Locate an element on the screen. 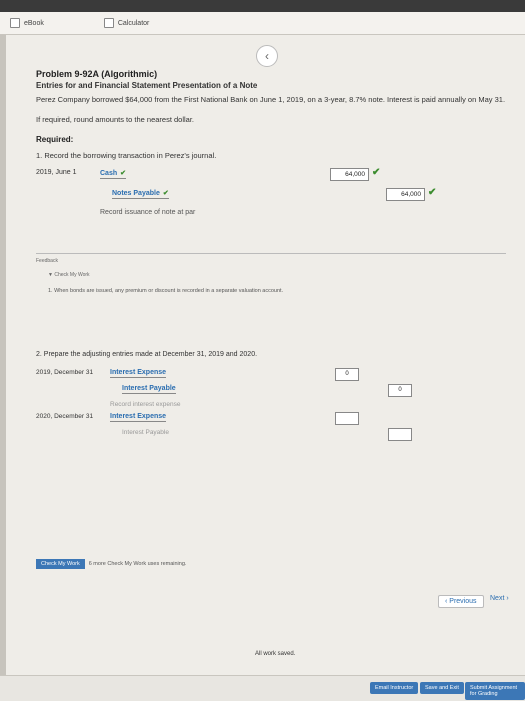 The image size is (525, 701). check-my-work-button: Check My Work is located at coordinates (60, 564).